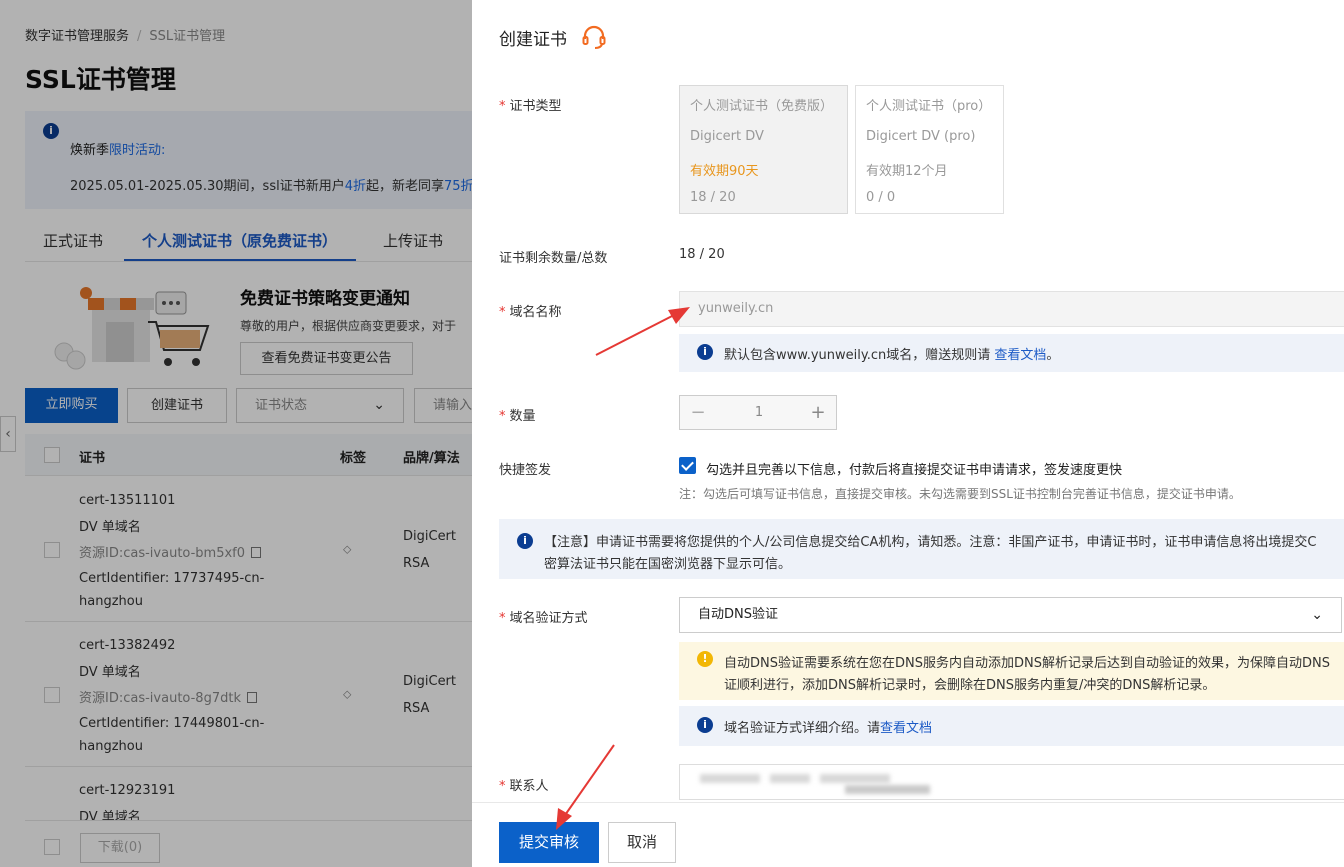  Describe the element at coordinates (535, 106) in the screenshot. I see `cert-type-label-text: 证书类型` at that location.